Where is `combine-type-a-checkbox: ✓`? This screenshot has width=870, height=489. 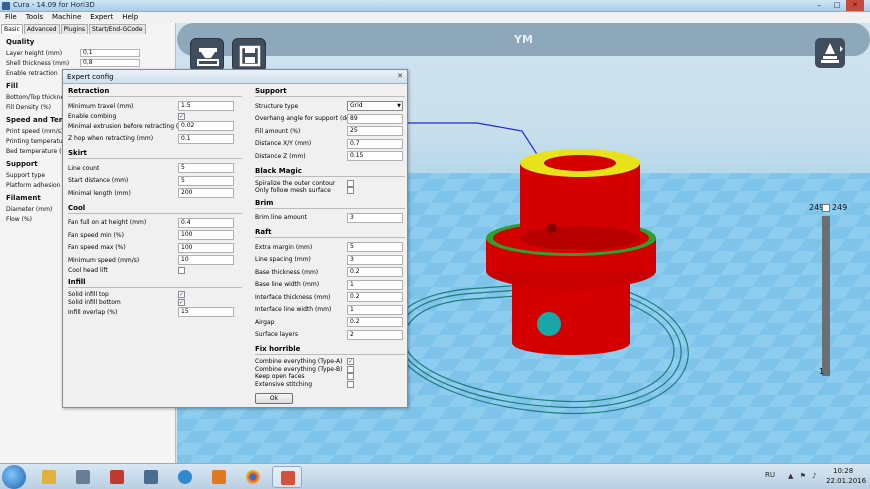
combine-type-a-checkbox: ✓ is located at coordinates (350, 362).